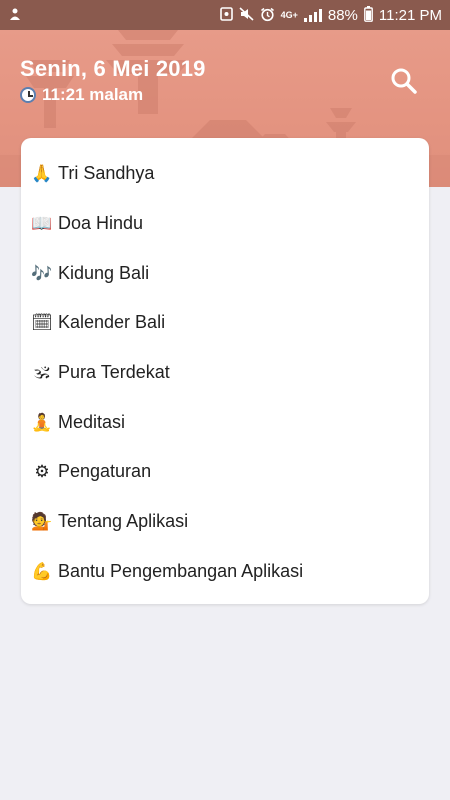 Image resolution: width=450 pixels, height=800 pixels. Describe the element at coordinates (42, 472) in the screenshot. I see `settings-icon: ⚙` at that location.